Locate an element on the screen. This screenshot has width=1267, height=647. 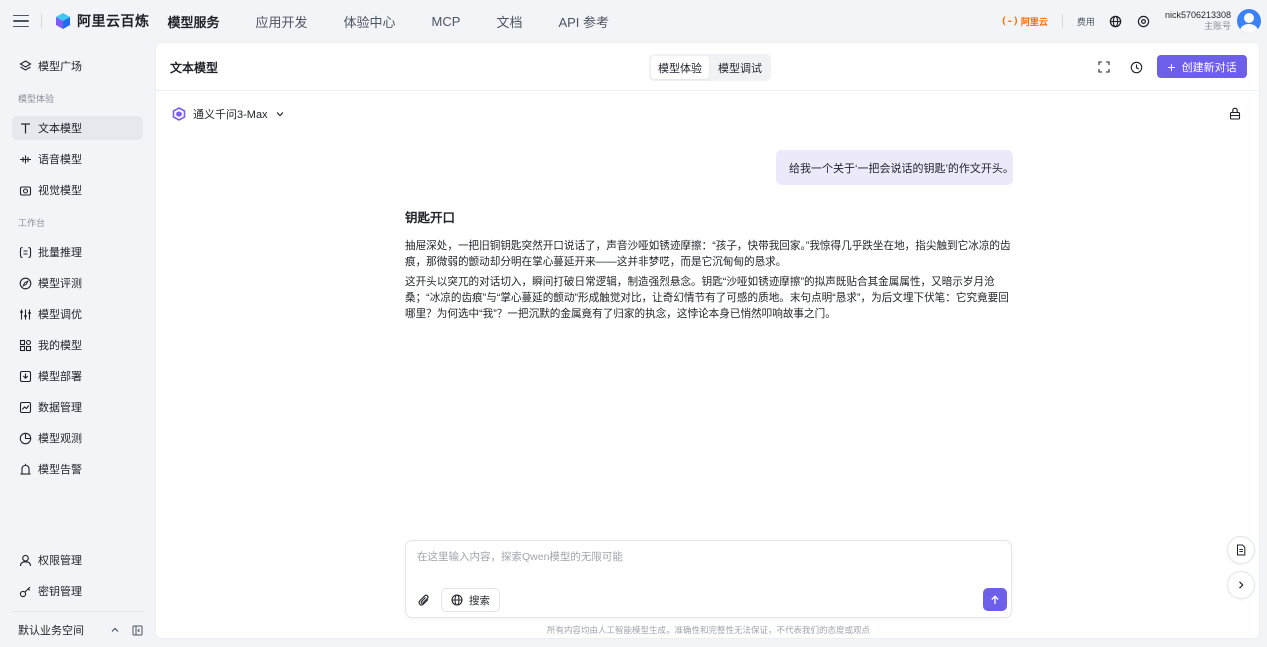
attachment-icon is located at coordinates (424, 600).